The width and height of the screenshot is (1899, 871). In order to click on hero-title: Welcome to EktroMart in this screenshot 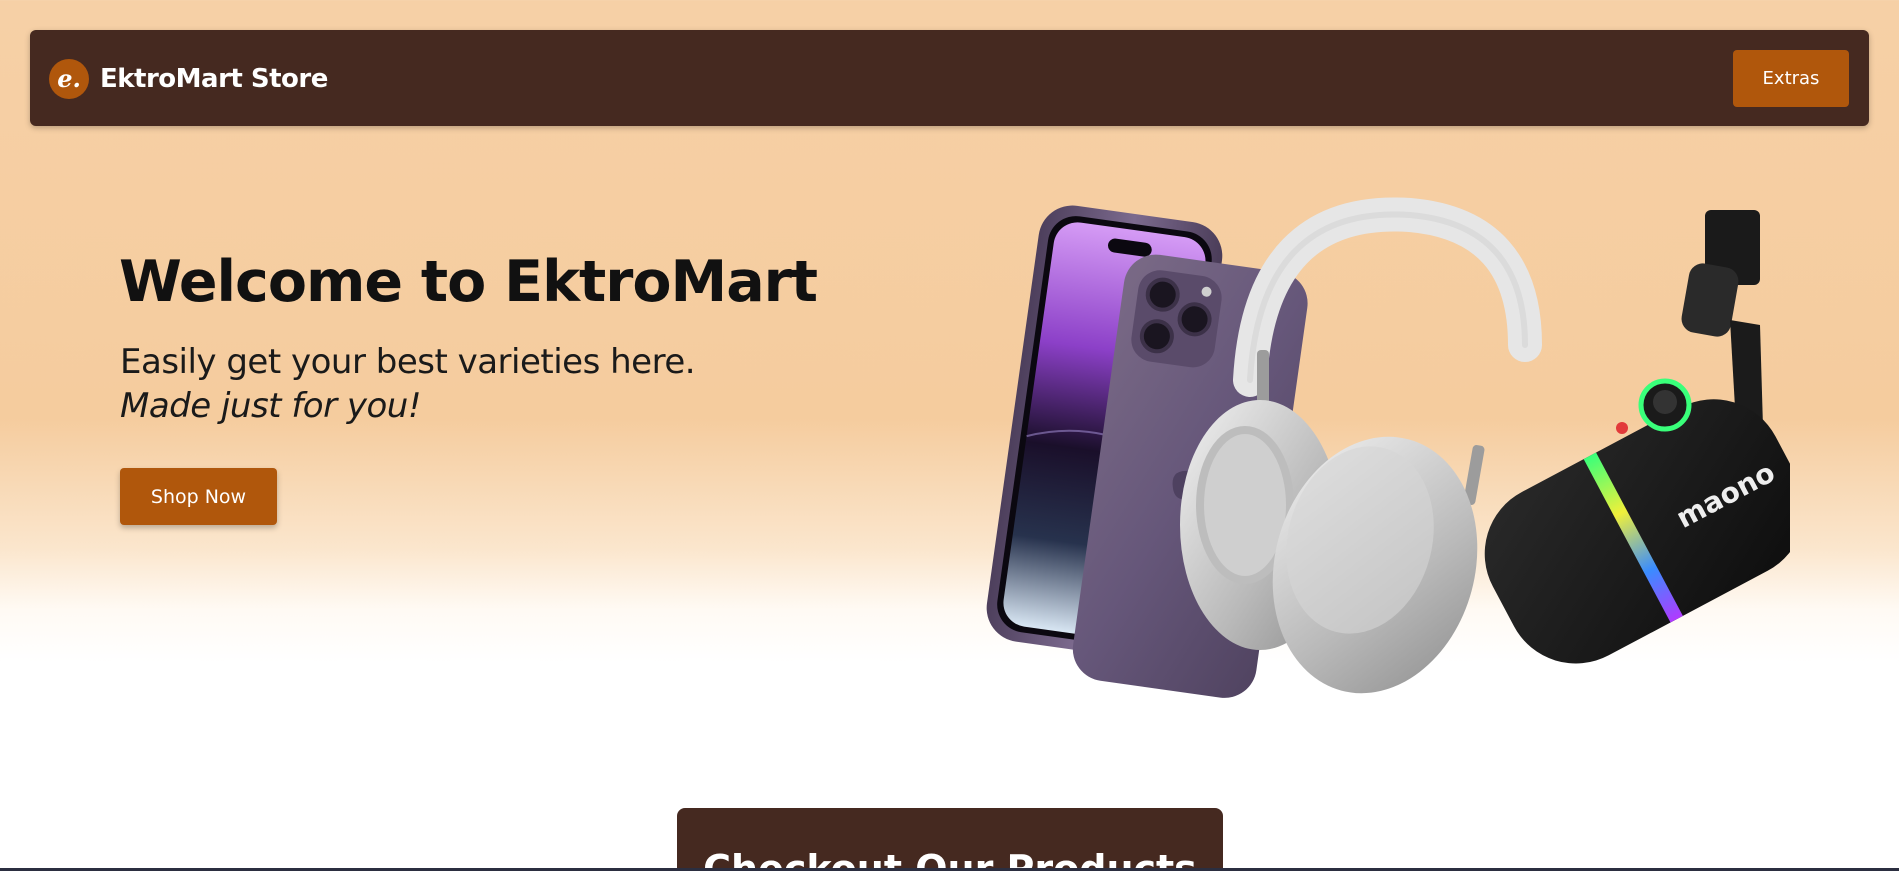, I will do `click(468, 282)`.